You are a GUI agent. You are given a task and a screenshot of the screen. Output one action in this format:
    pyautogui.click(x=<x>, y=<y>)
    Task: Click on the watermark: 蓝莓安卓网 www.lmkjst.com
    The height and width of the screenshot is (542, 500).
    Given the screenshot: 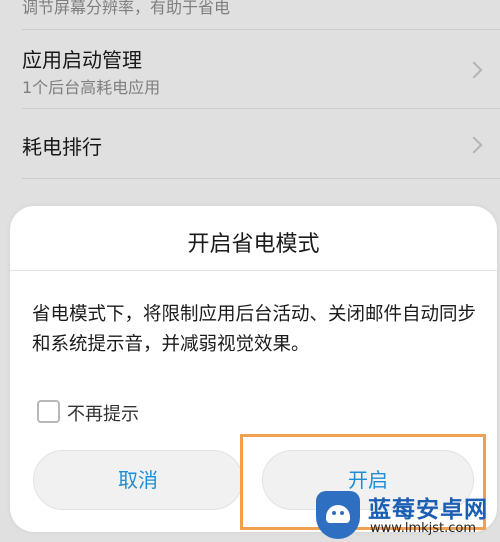 What is the action you would take?
    pyautogui.click(x=406, y=514)
    